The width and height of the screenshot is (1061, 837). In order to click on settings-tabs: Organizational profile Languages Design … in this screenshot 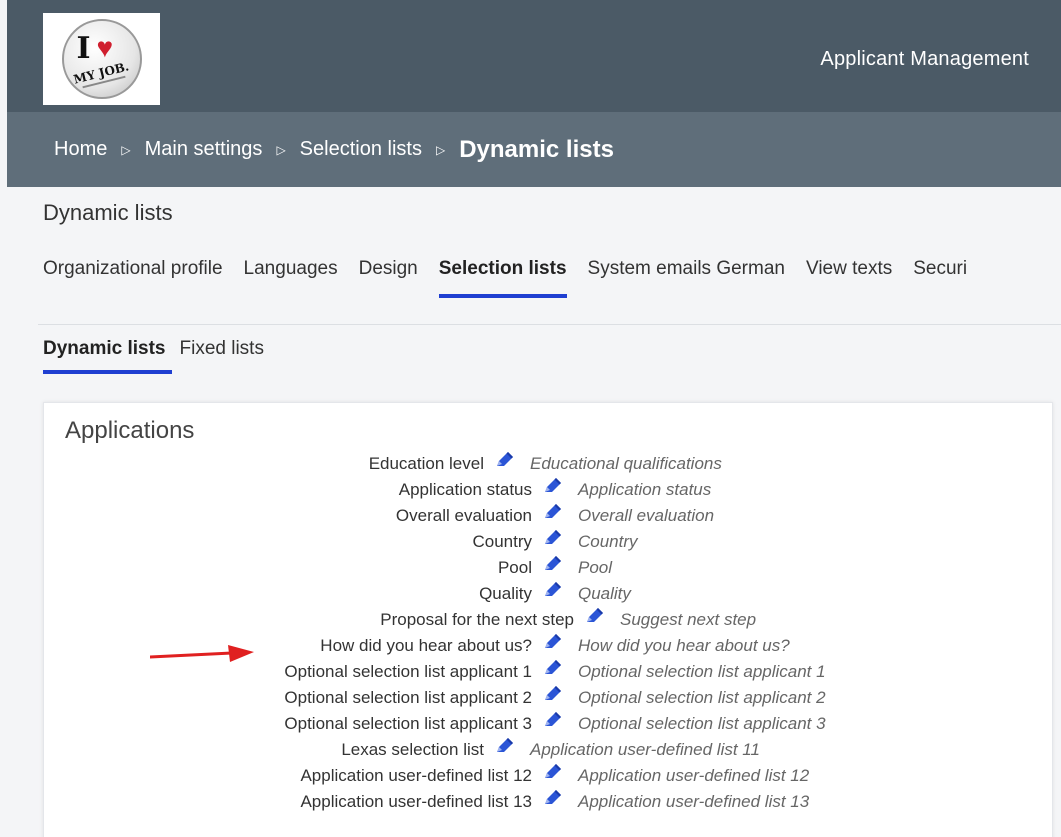, I will do `click(515, 278)`.